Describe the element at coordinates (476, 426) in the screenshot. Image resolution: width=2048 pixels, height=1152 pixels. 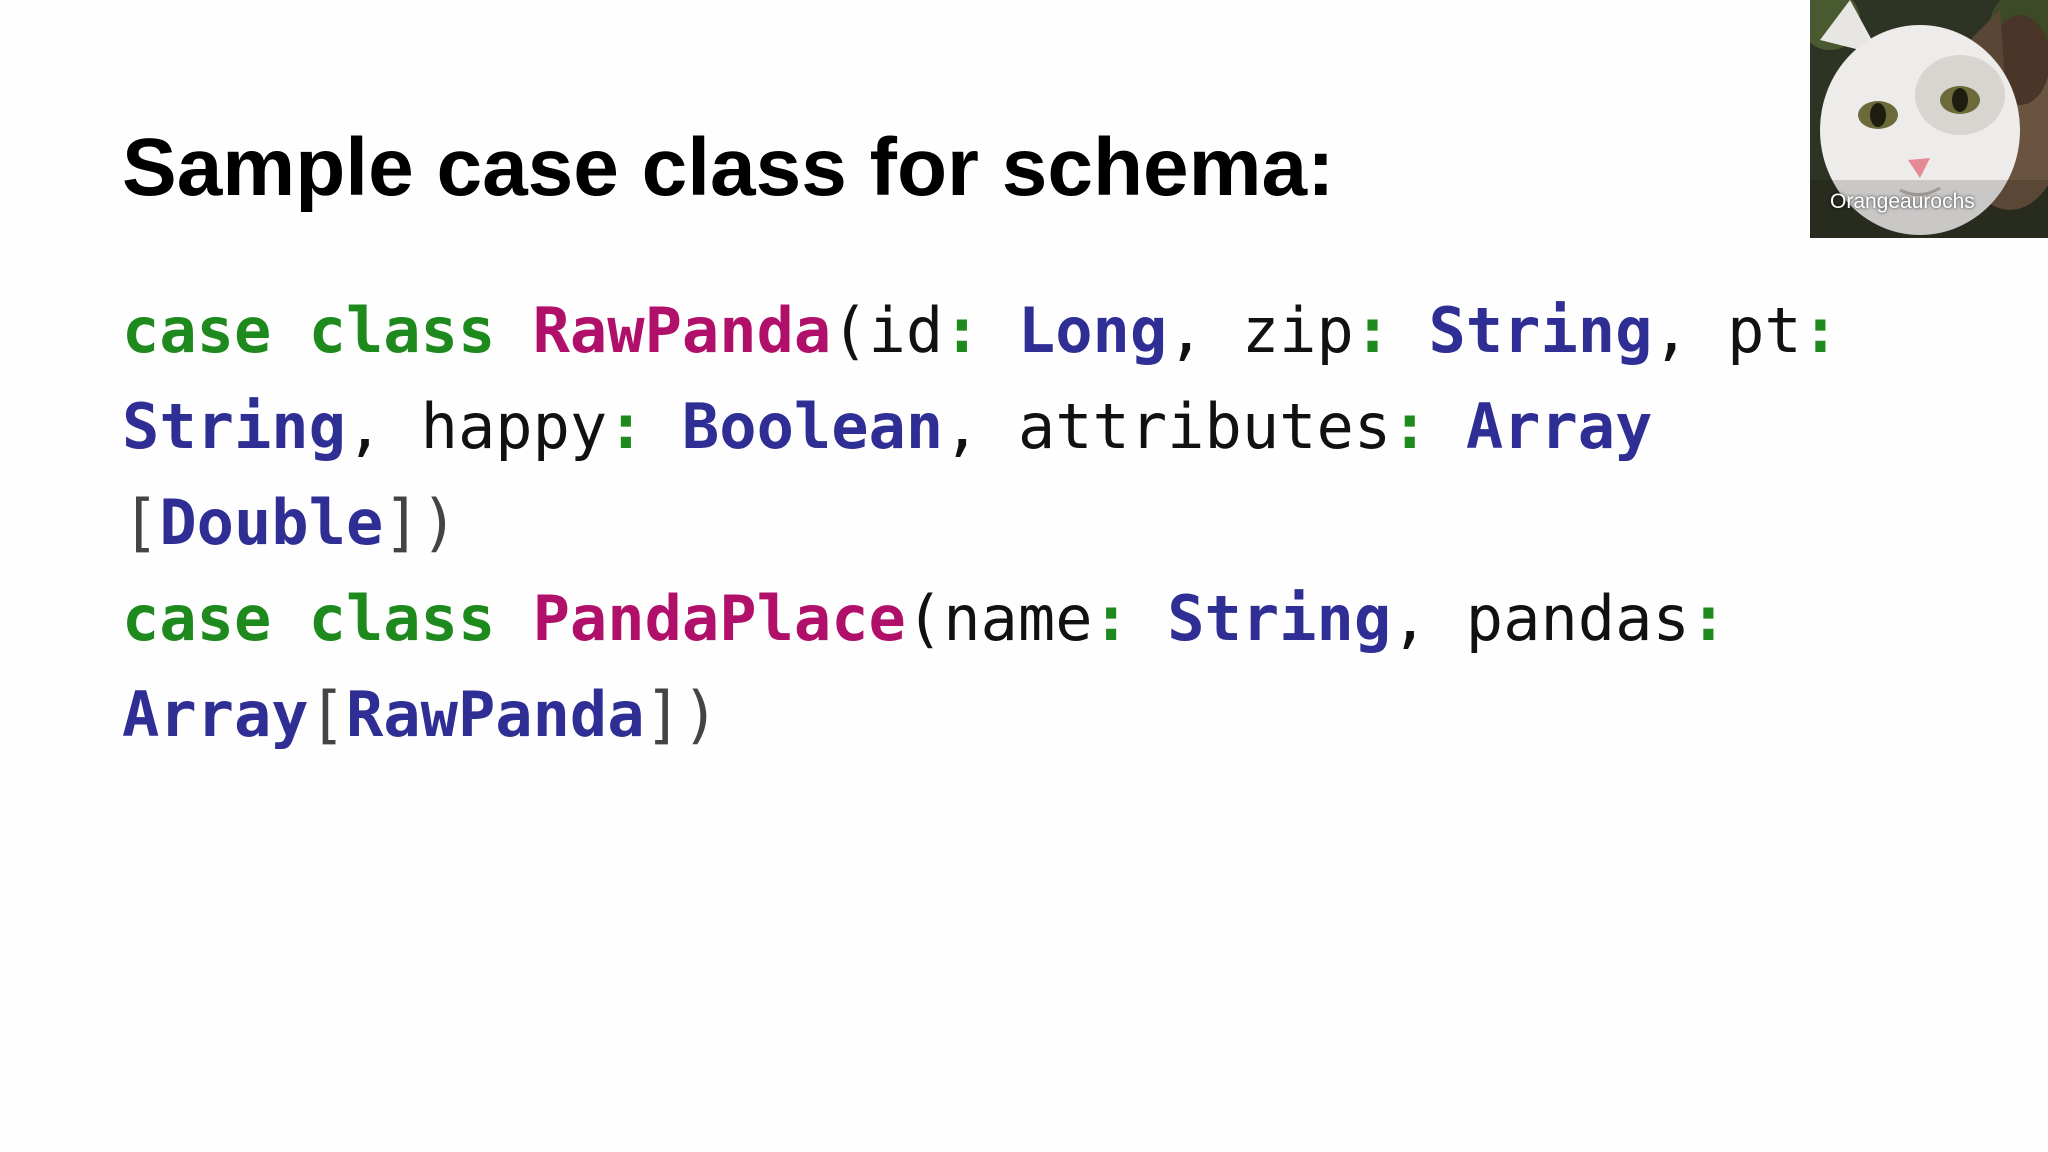
I see `code-text-token: , happy` at that location.